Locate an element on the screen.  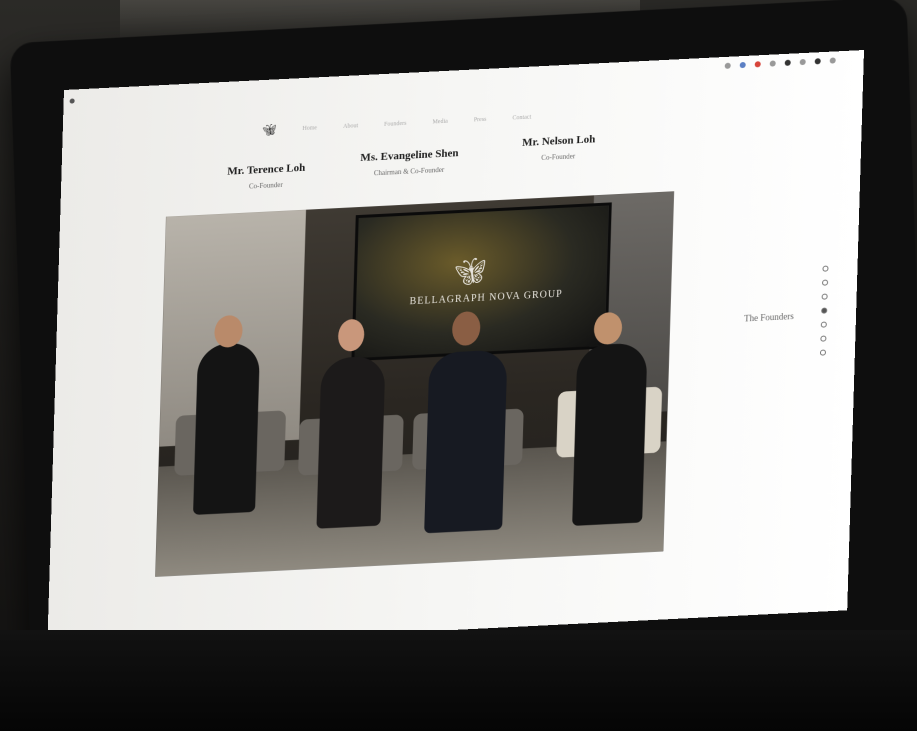
founder-role: Chairman & Co-Founder is located at coordinates (409, 171).